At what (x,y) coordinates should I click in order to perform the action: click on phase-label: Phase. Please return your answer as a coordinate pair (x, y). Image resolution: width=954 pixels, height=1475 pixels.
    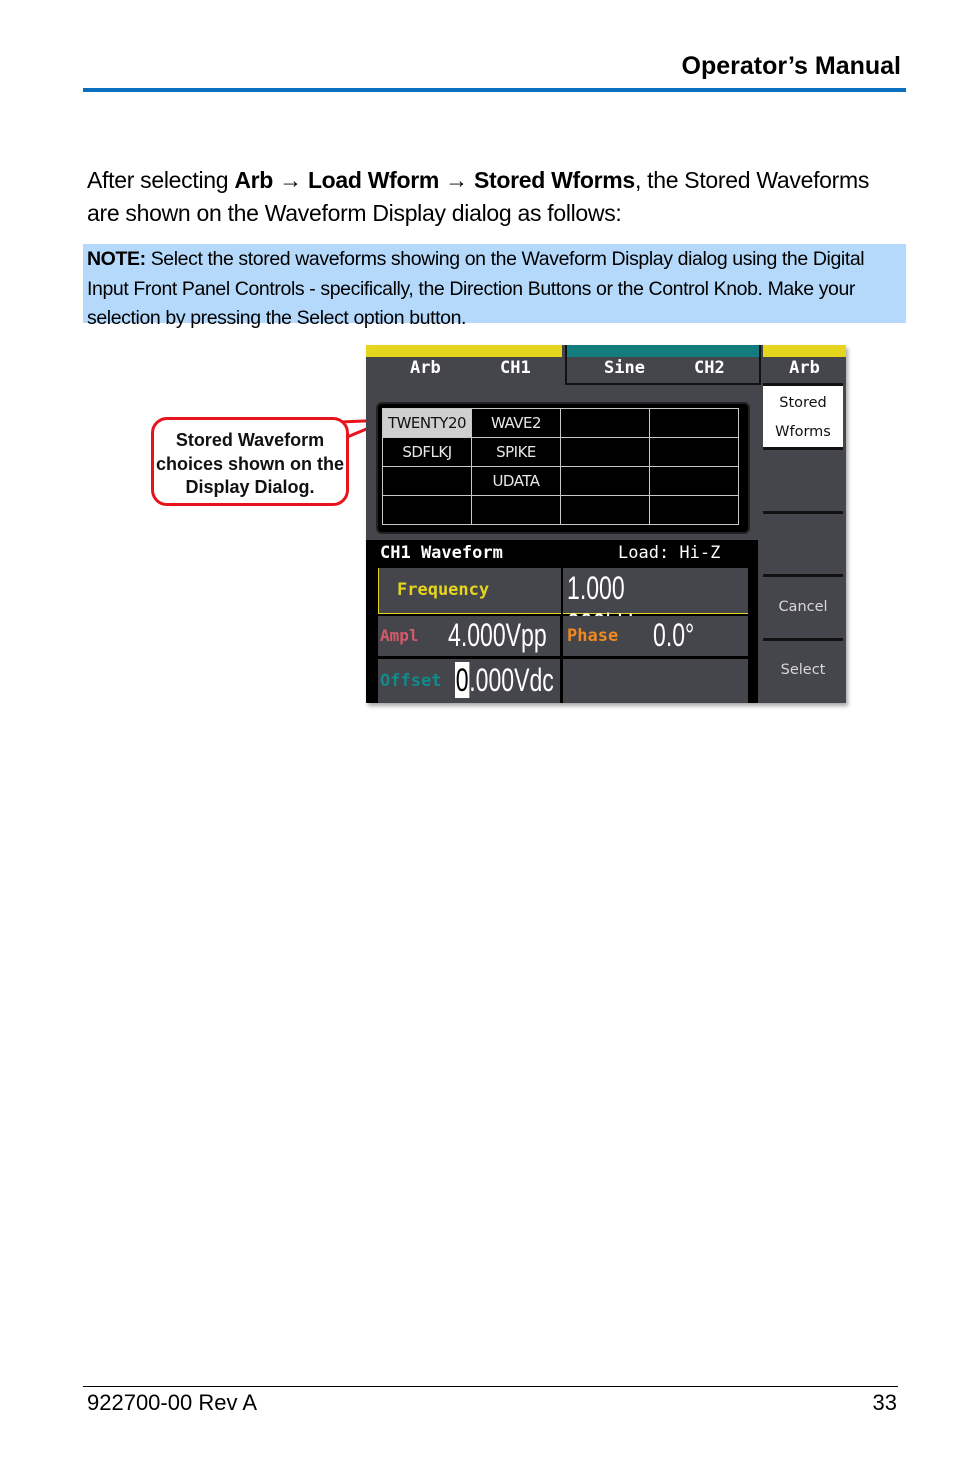
    Looking at the image, I should click on (593, 636).